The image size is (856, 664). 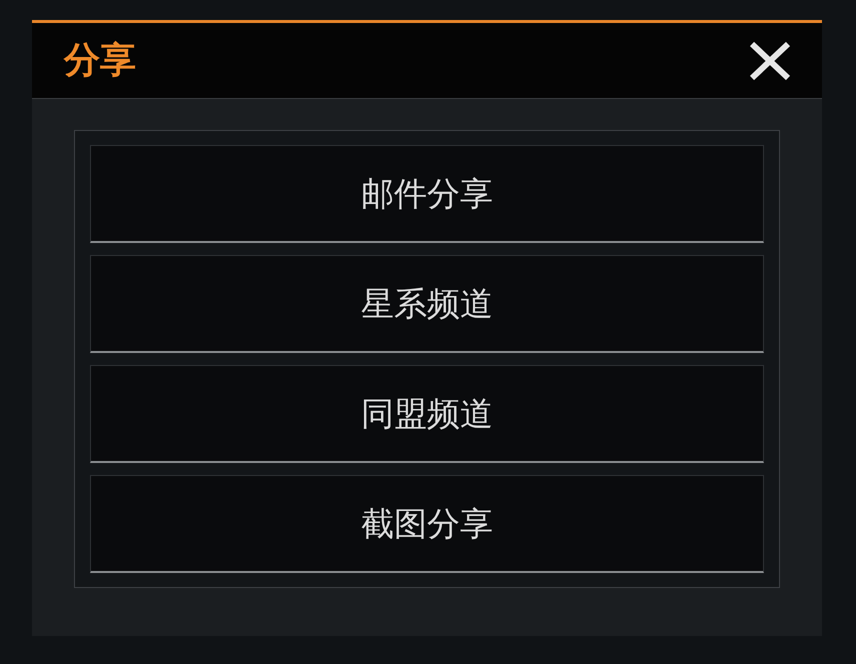 I want to click on share-option-button: 邮件分享, so click(x=427, y=194).